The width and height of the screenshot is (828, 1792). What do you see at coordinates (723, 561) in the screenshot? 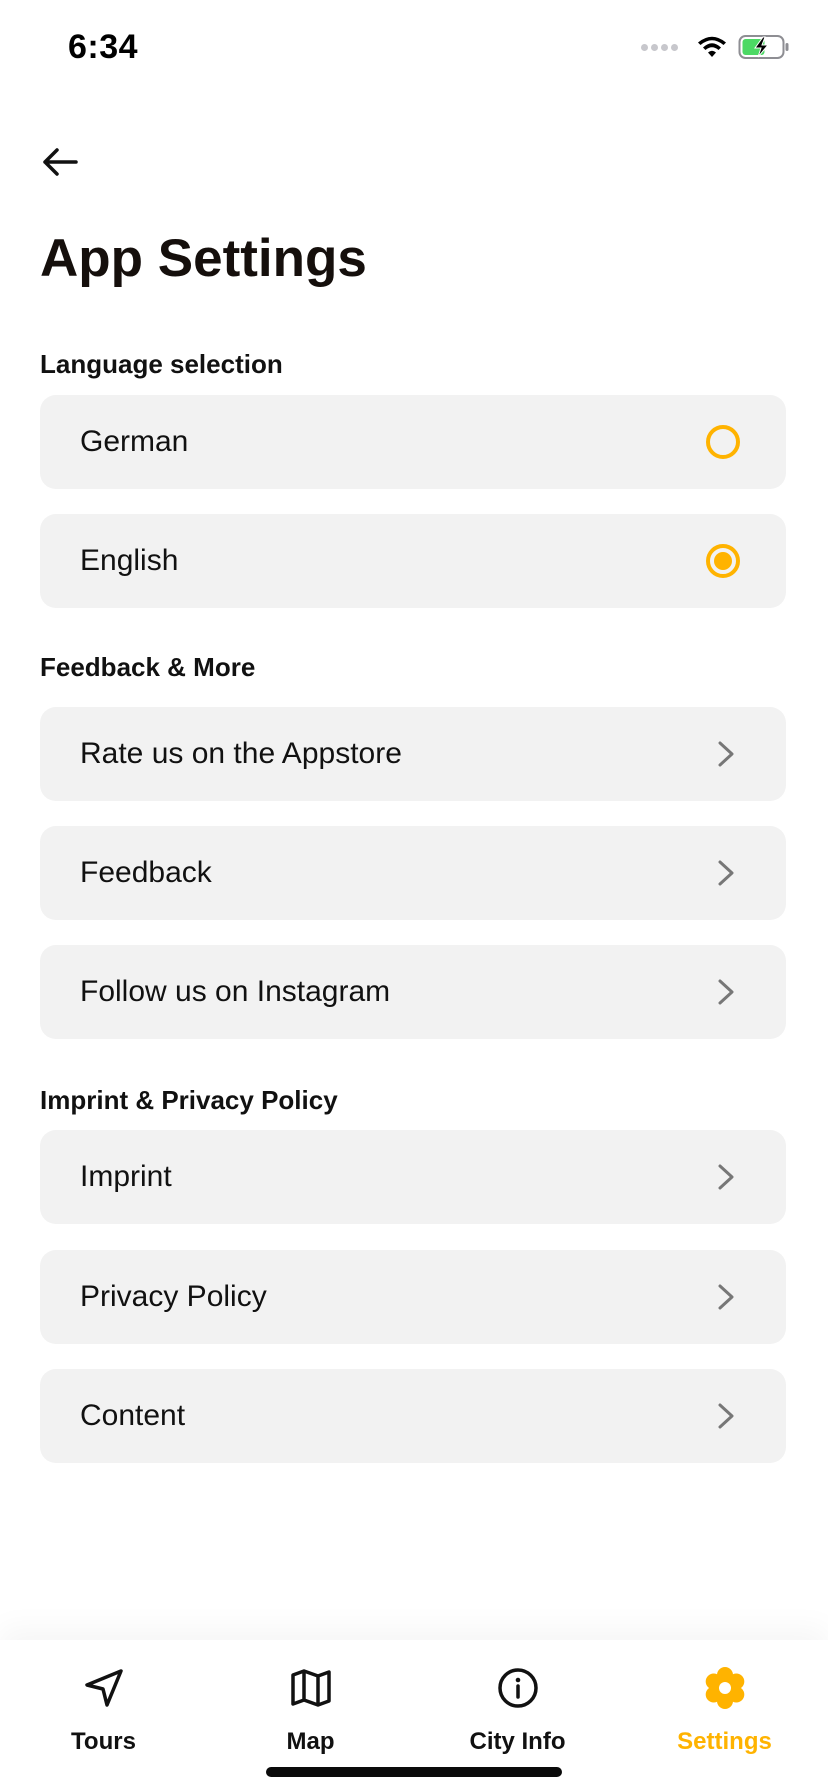
I see `radio-selected-icon` at bounding box center [723, 561].